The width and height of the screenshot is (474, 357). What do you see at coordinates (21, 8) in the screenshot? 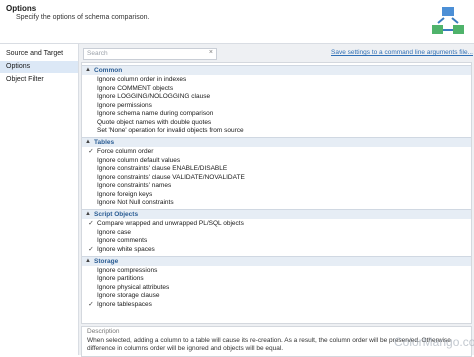
I see `page-title: Options` at bounding box center [21, 8].